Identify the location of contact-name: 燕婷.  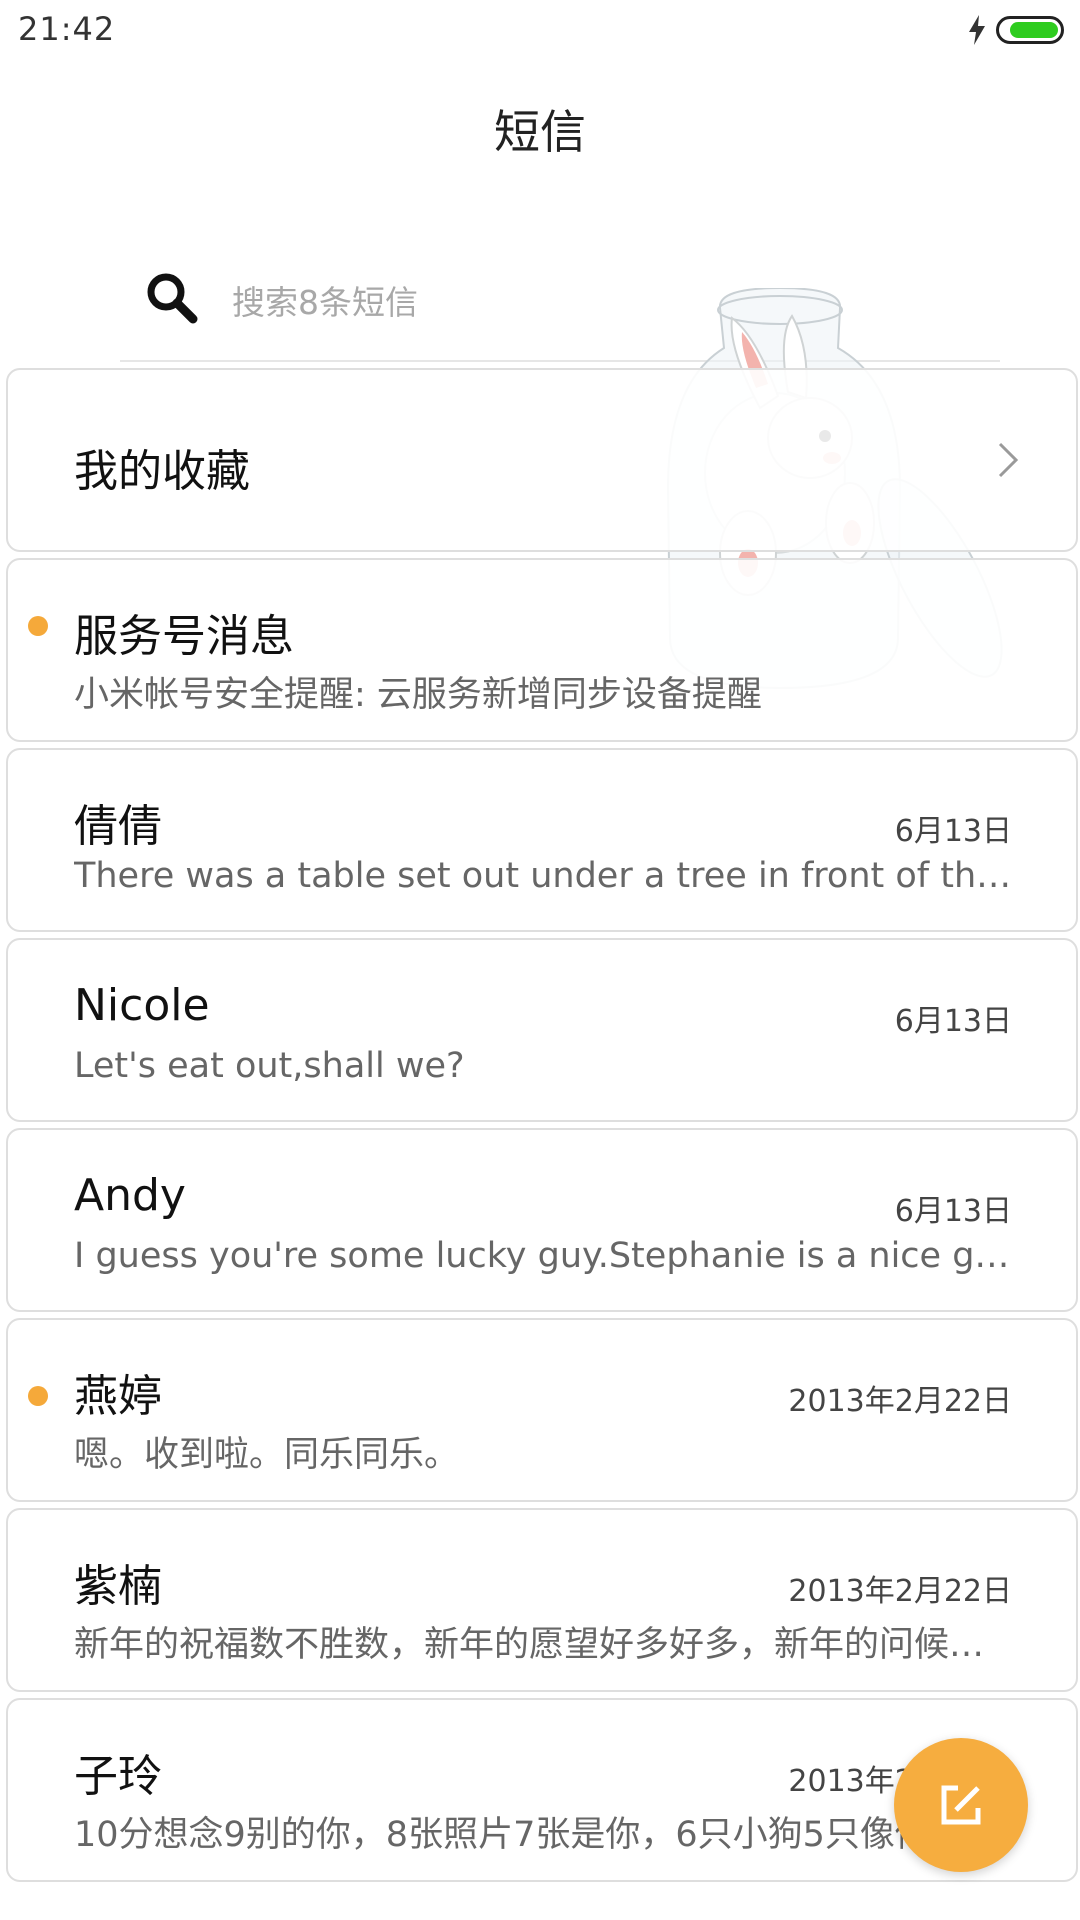
(118, 1396).